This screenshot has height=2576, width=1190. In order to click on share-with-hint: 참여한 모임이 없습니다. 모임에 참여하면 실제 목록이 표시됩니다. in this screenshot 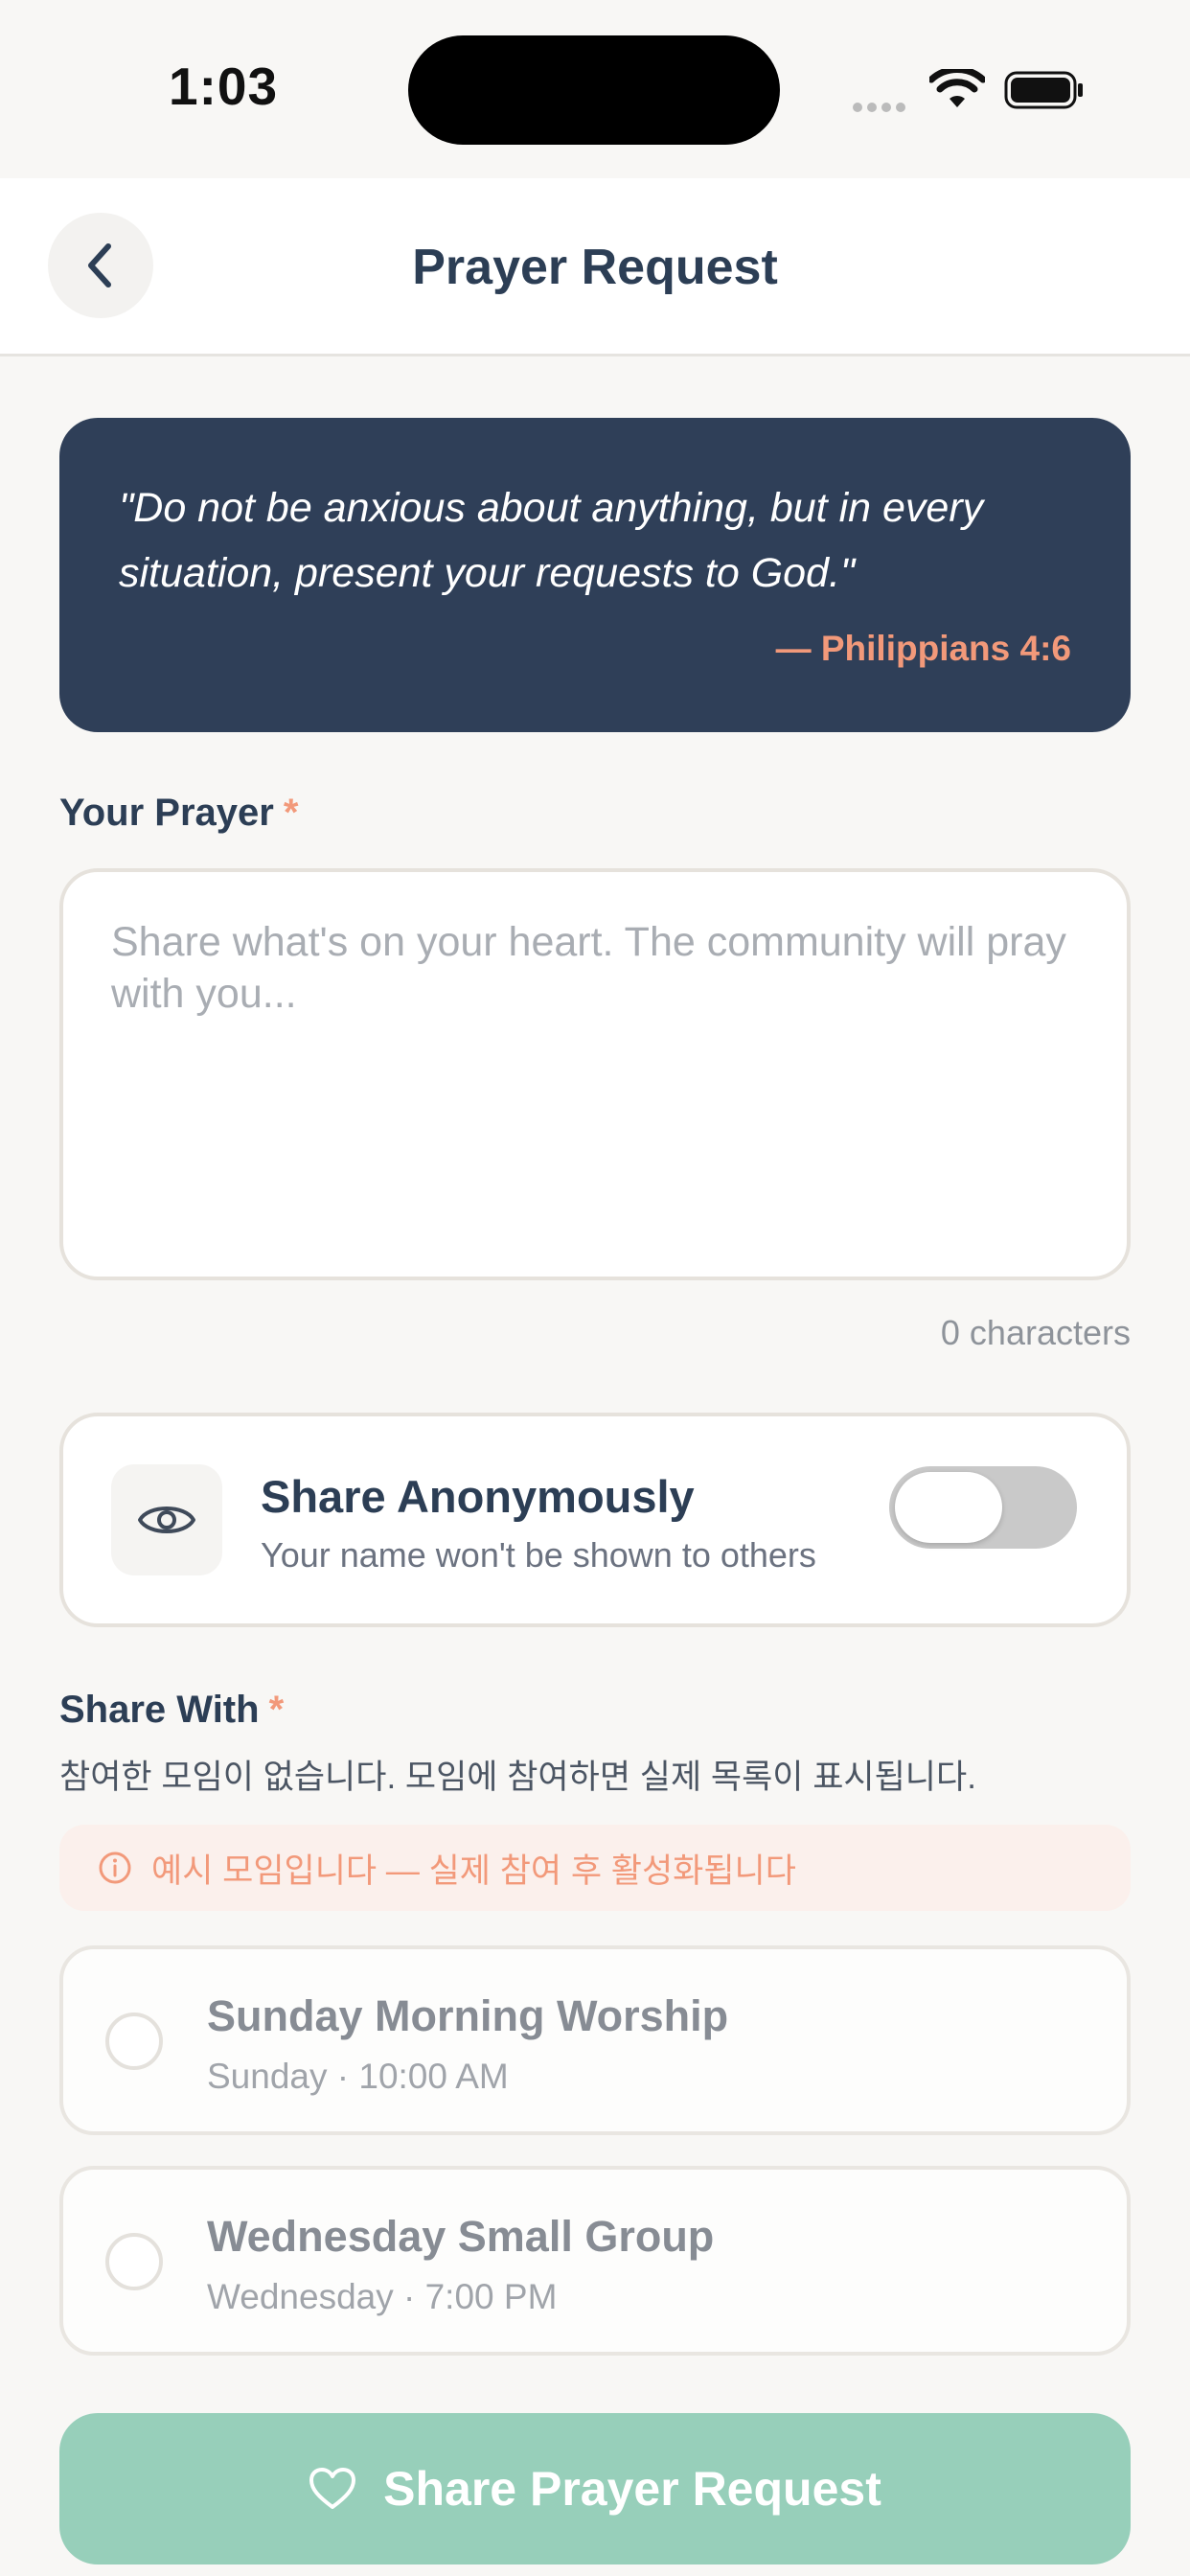, I will do `click(517, 1777)`.